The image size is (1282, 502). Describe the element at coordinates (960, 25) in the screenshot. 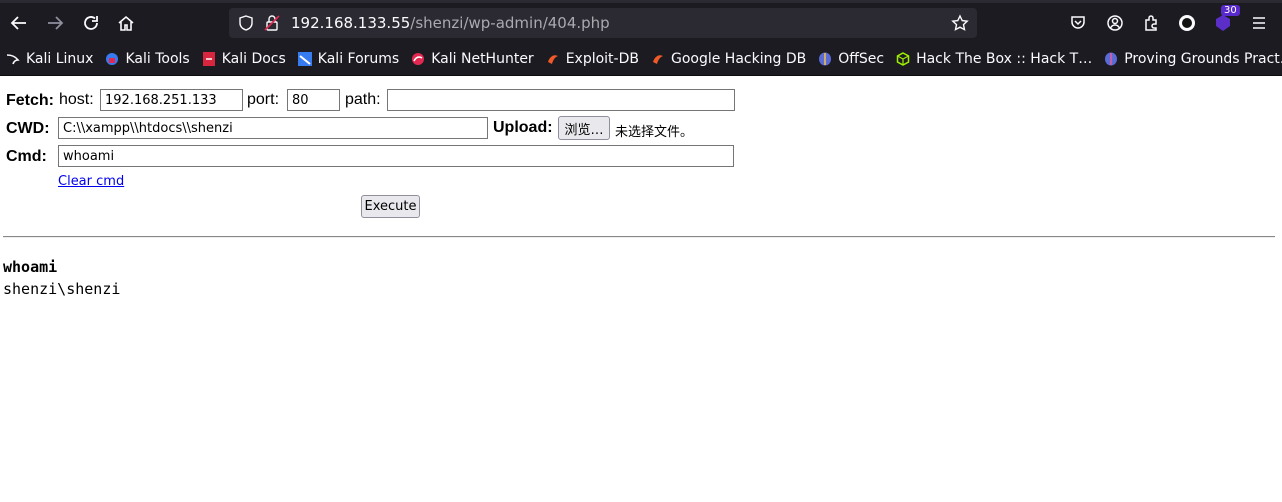

I see `bookmark-star-icon` at that location.